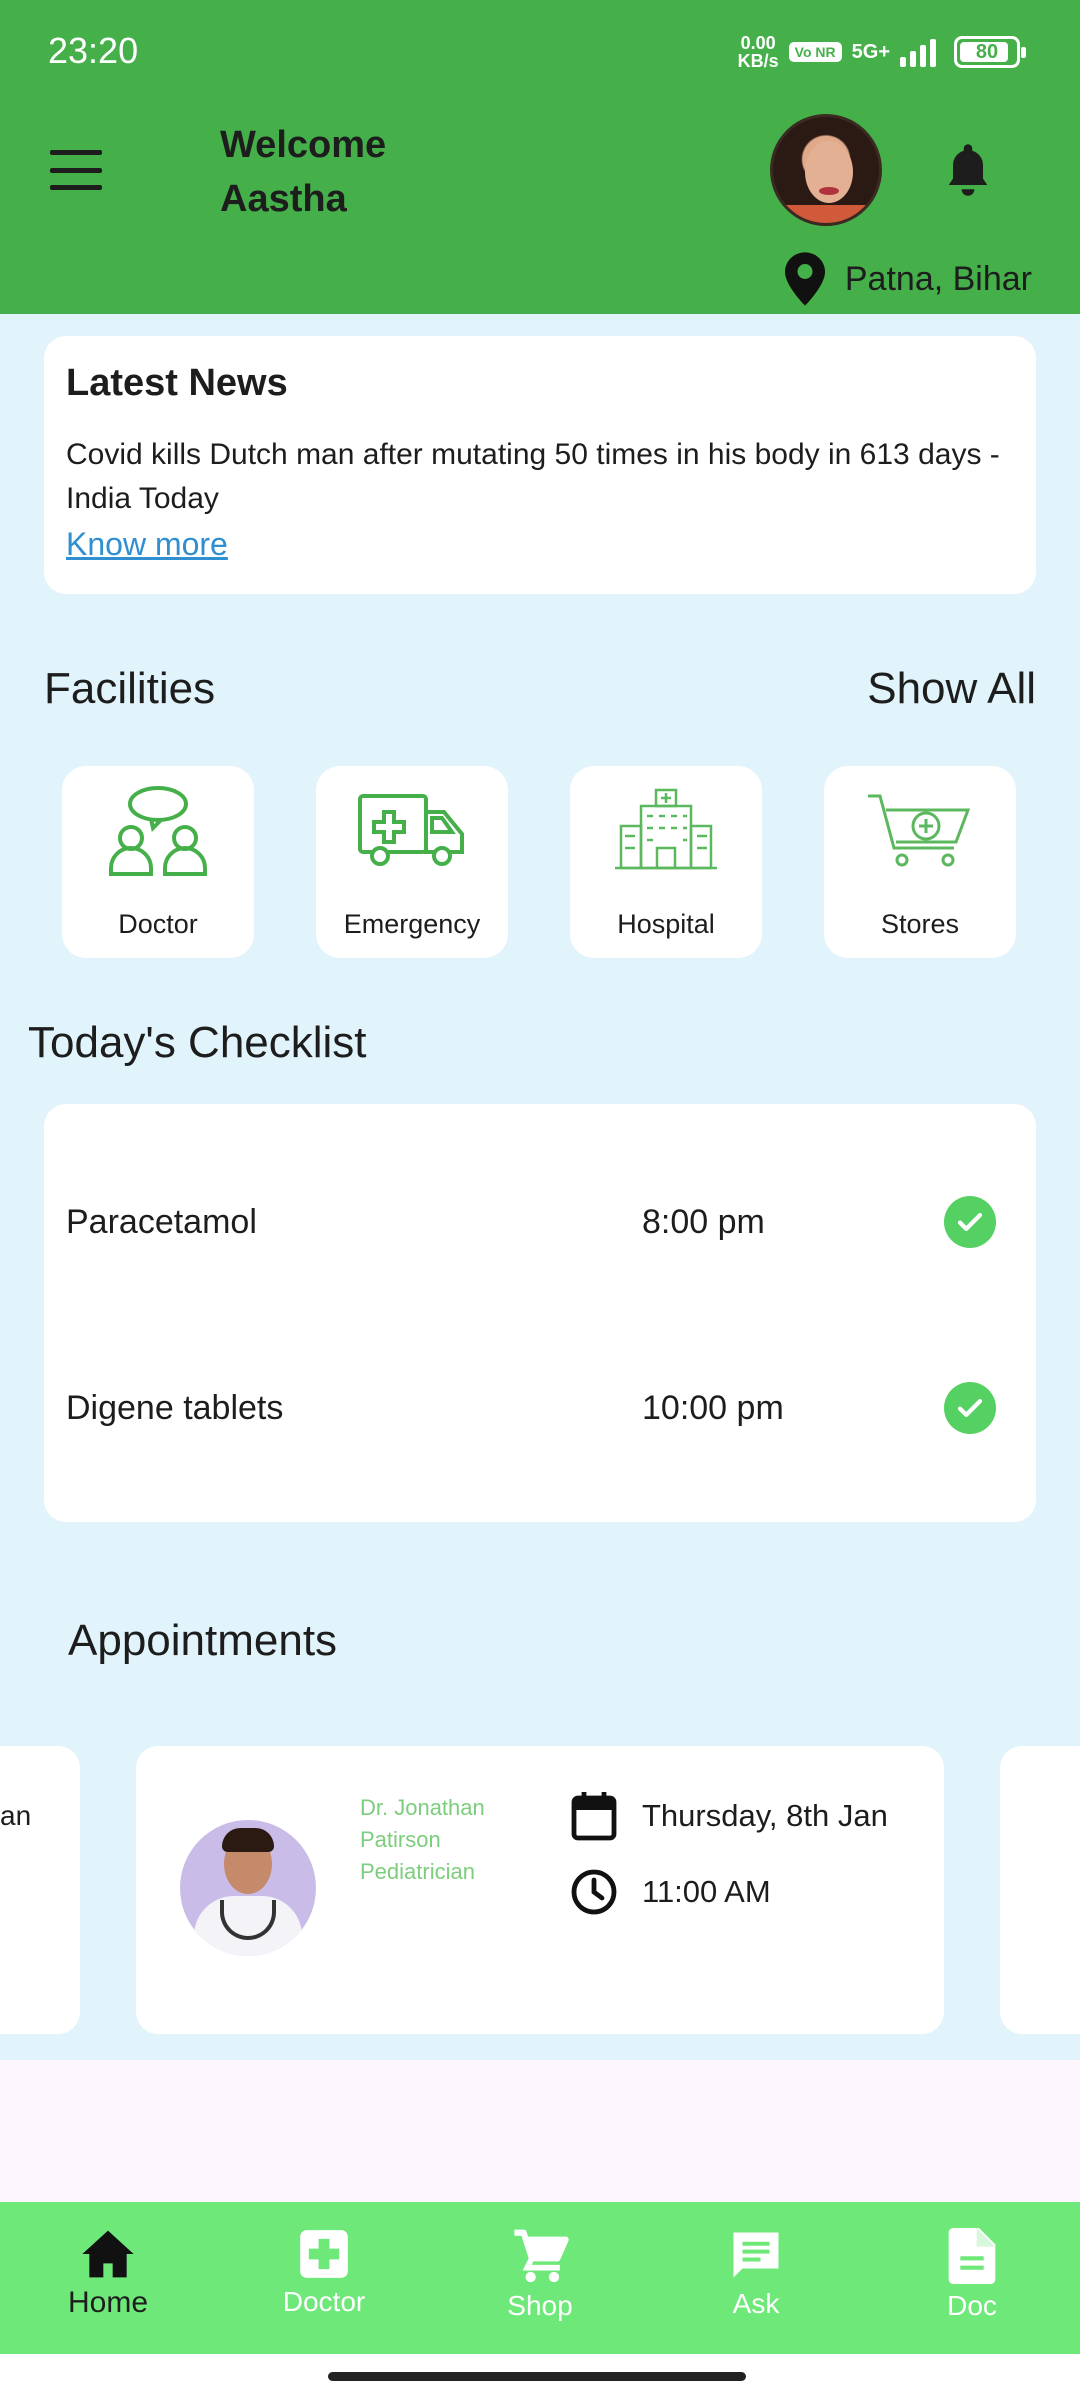 This screenshot has width=1080, height=2400. I want to click on doctor-name-line1: Dr. Jonathan, so click(422, 1807).